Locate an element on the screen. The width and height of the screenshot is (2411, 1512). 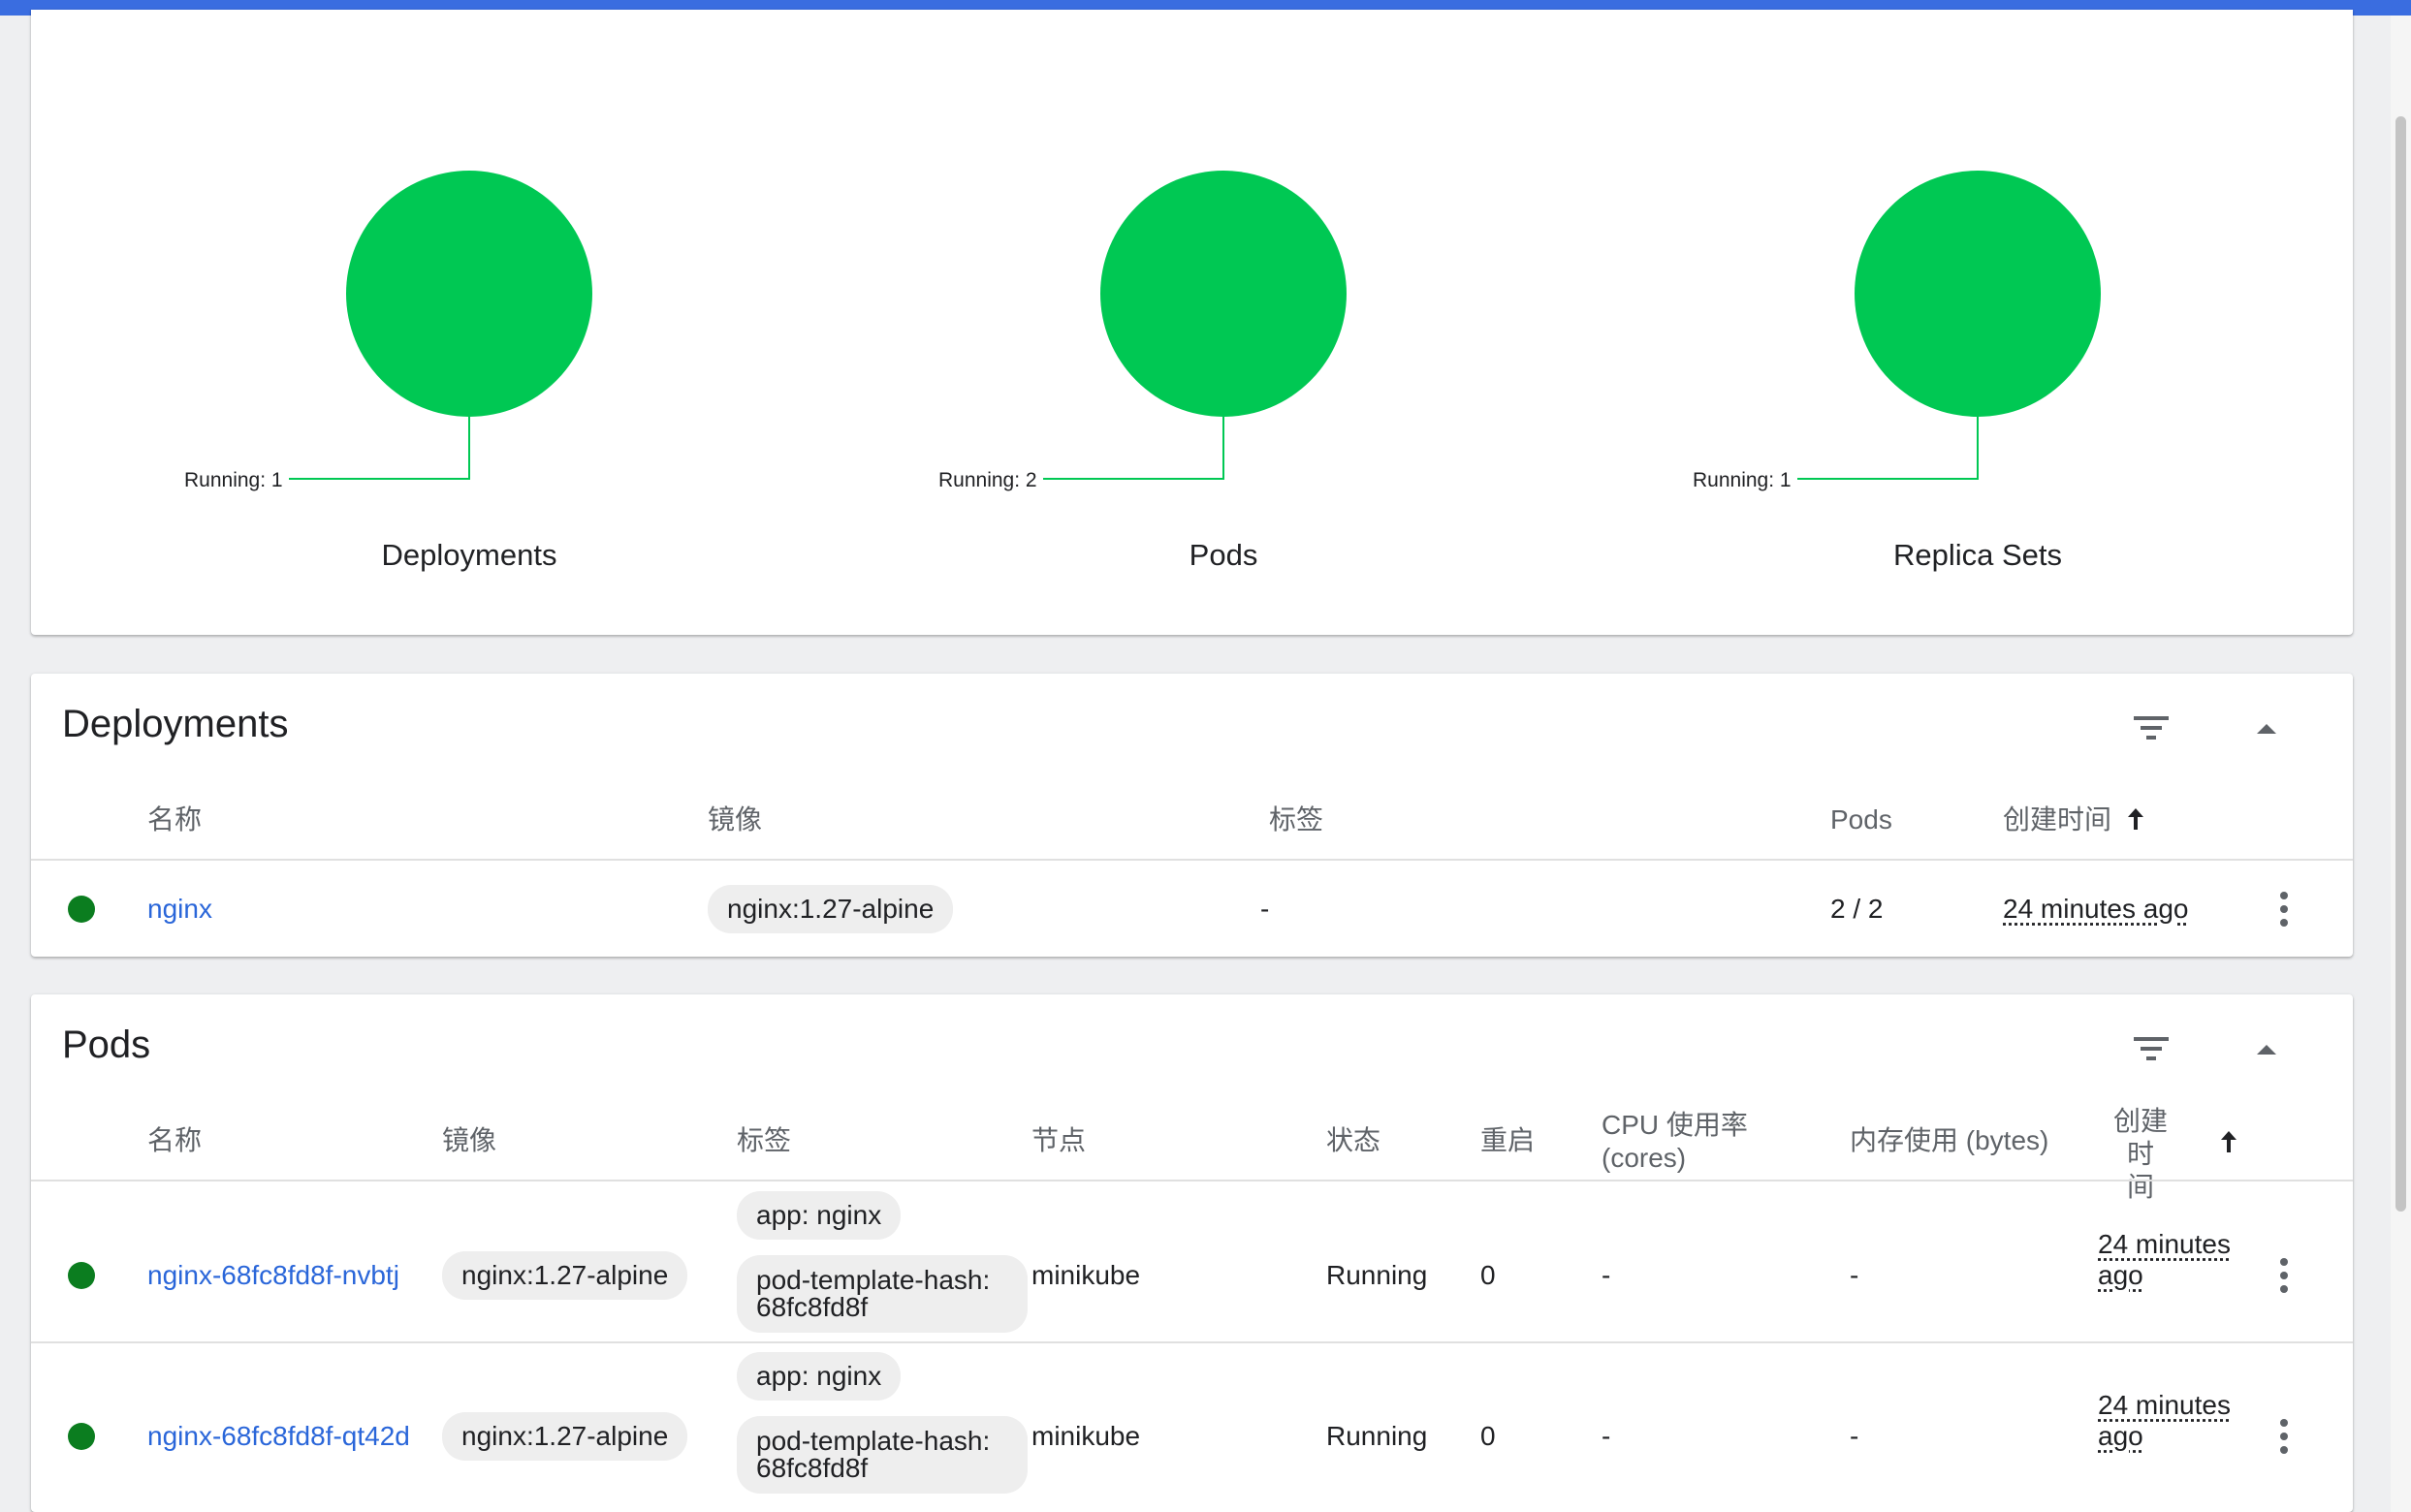
column-header-status: 状态 is located at coordinates (1353, 1141).